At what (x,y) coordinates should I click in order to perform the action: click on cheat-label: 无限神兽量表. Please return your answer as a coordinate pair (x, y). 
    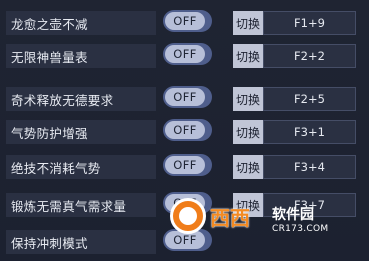
    Looking at the image, I should click on (49, 57).